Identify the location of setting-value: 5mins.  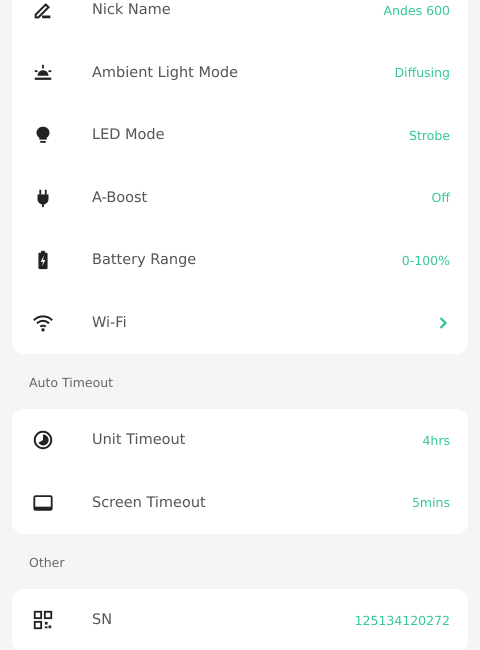
(431, 502).